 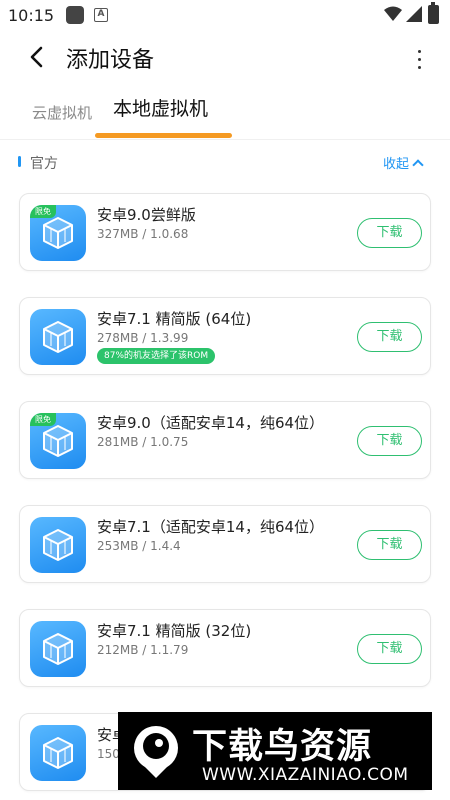 I want to click on popularity-tag: 87%的机友选择了该ROM, so click(x=156, y=356).